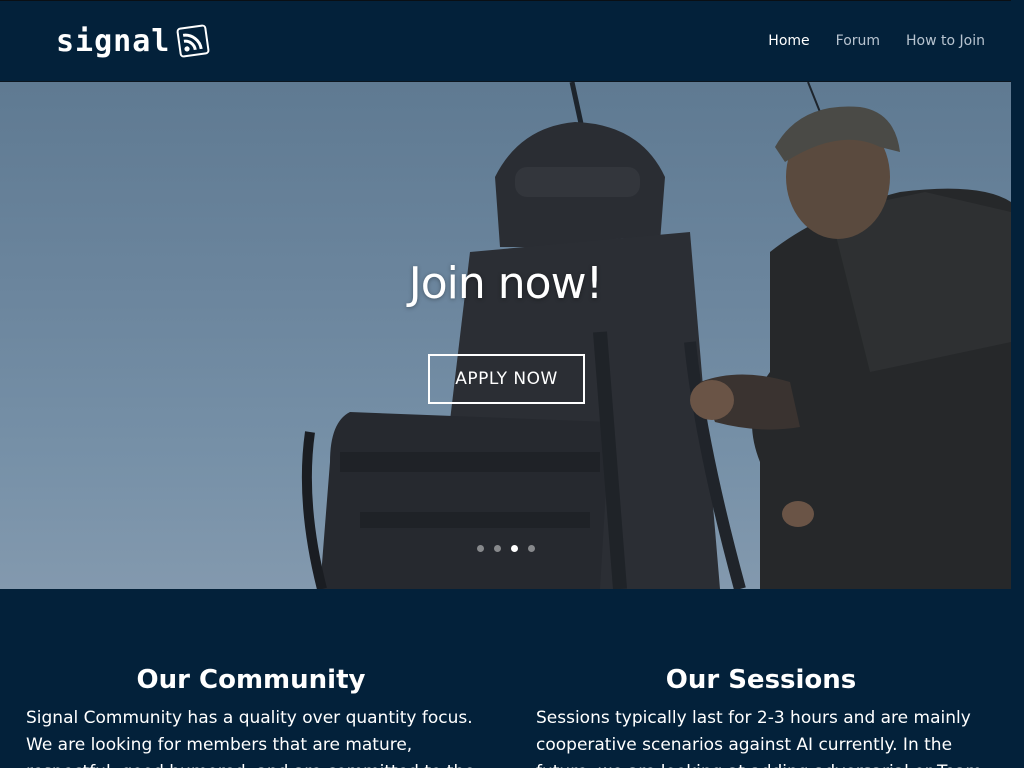  What do you see at coordinates (945, 41) in the screenshot?
I see `nav-how-to-join: How to Join` at bounding box center [945, 41].